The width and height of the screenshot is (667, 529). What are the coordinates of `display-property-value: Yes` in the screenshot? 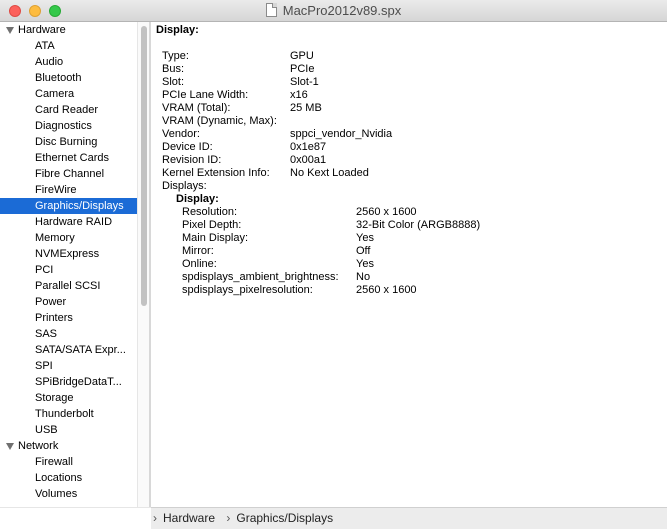 It's located at (365, 264).